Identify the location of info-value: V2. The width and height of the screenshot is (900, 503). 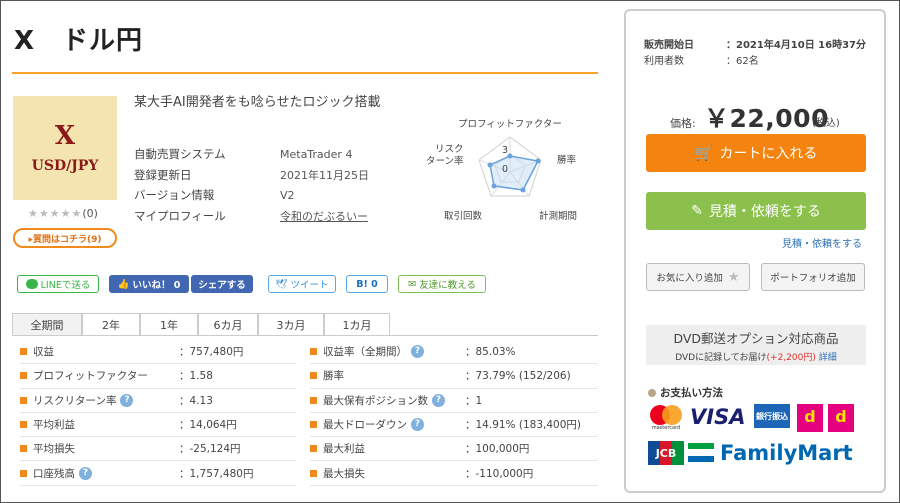
(287, 195).